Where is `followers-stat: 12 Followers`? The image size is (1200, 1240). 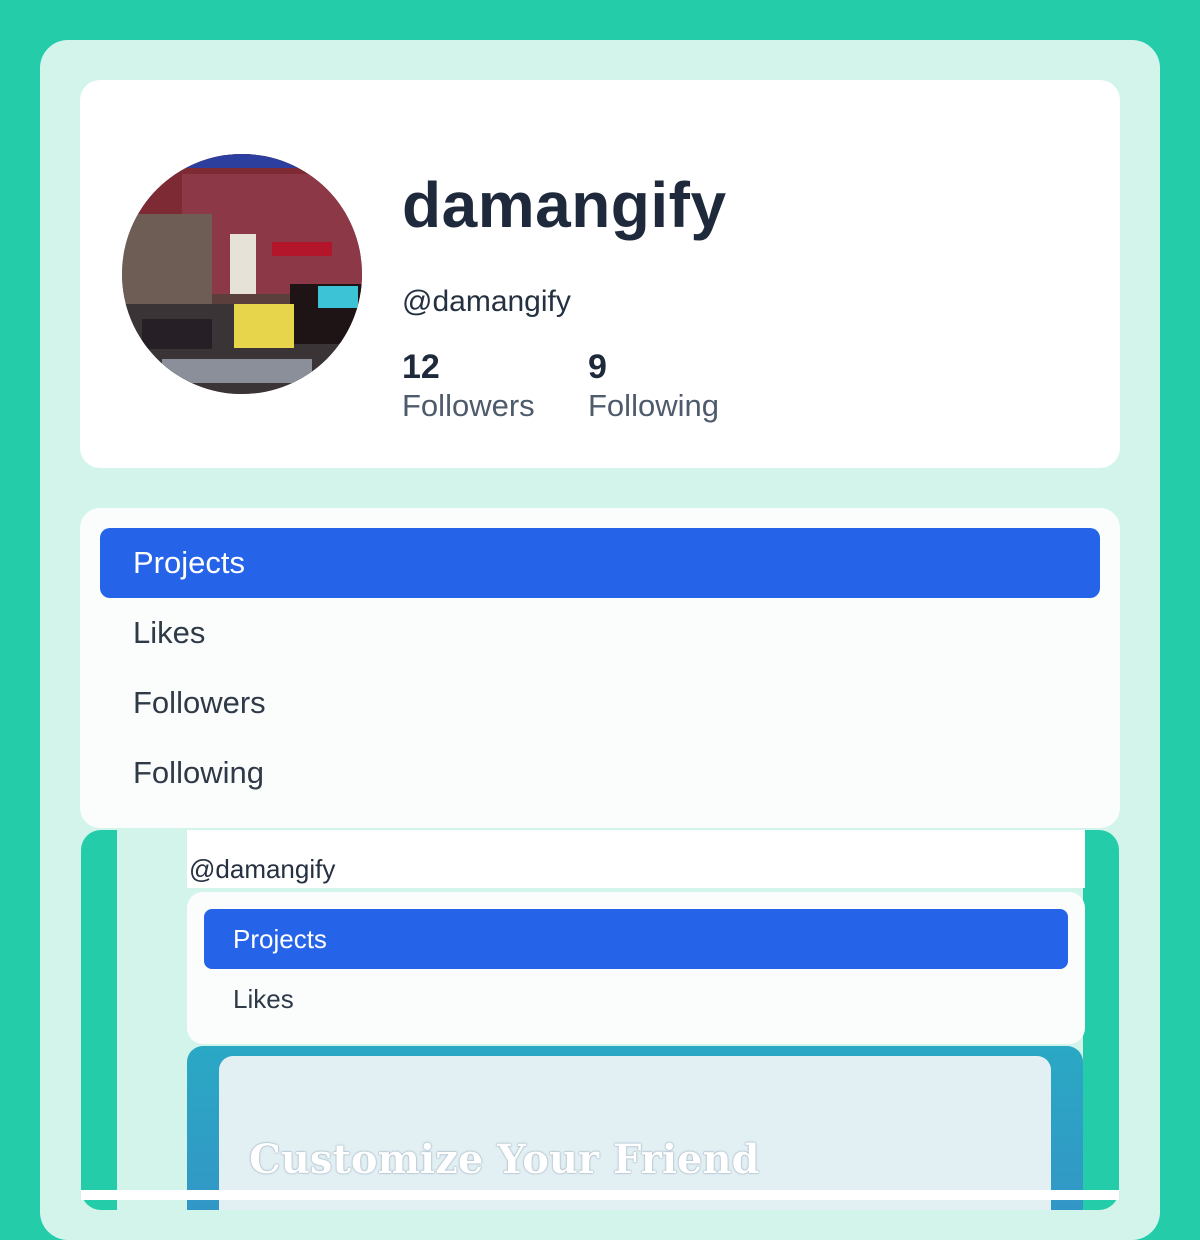 followers-stat: 12 Followers is located at coordinates (468, 387).